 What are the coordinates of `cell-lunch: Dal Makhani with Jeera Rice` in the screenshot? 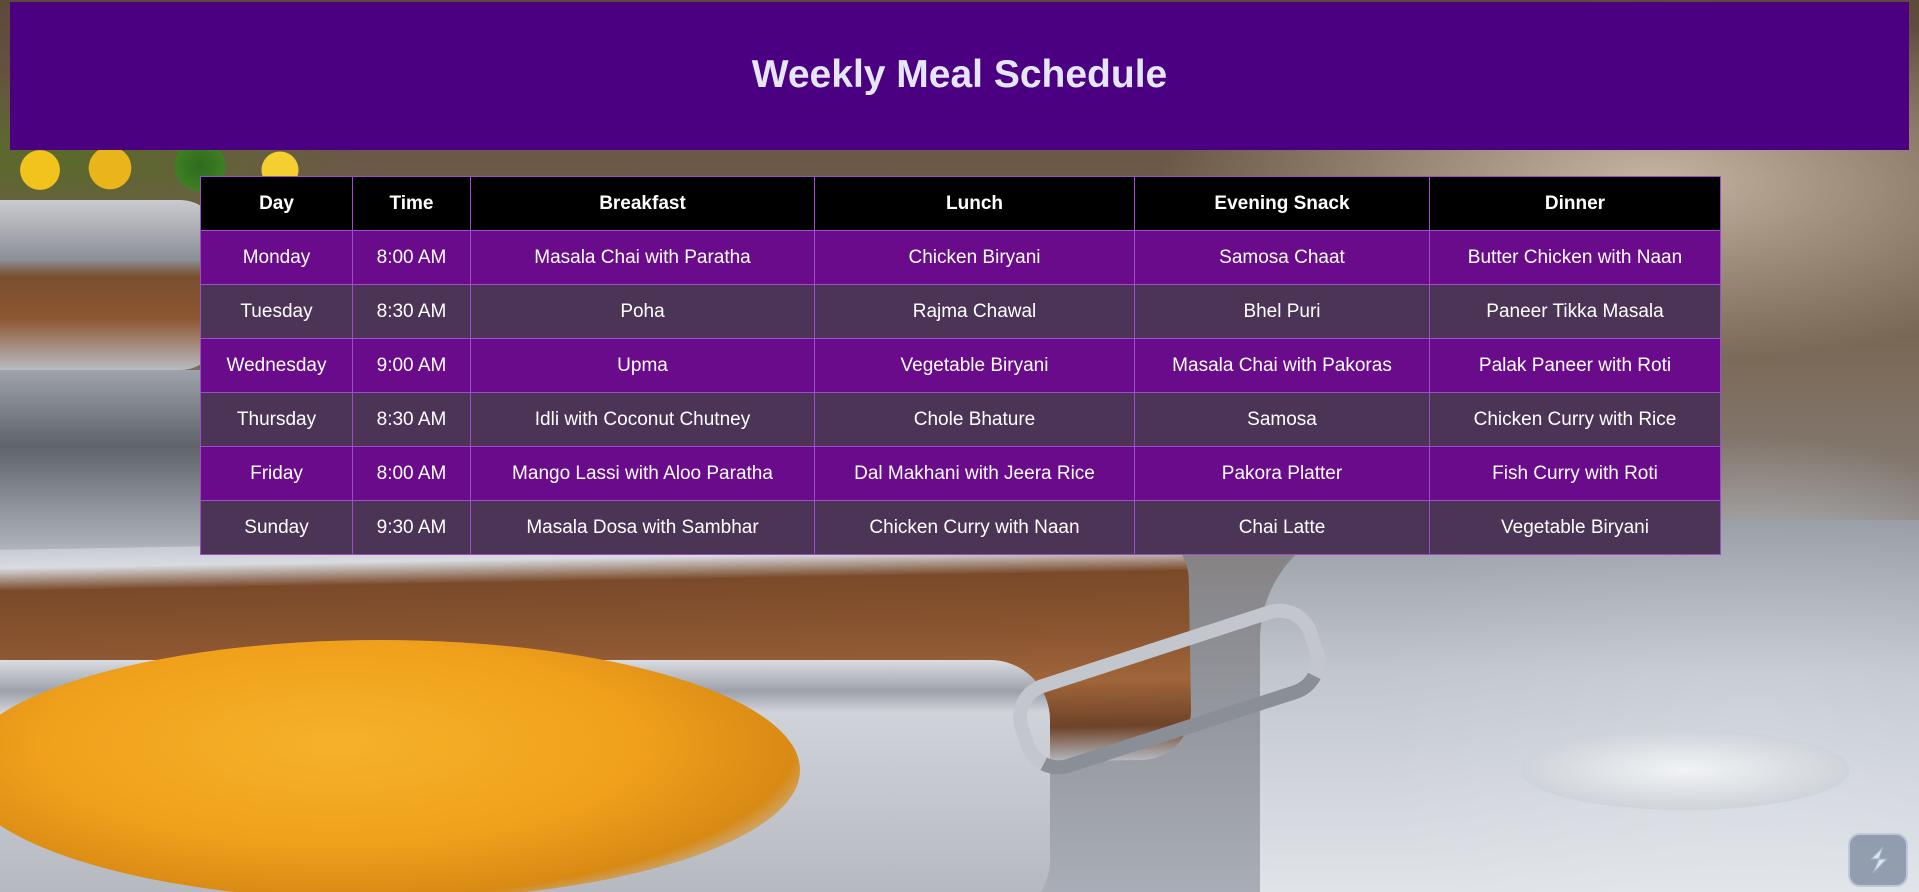 It's located at (974, 473).